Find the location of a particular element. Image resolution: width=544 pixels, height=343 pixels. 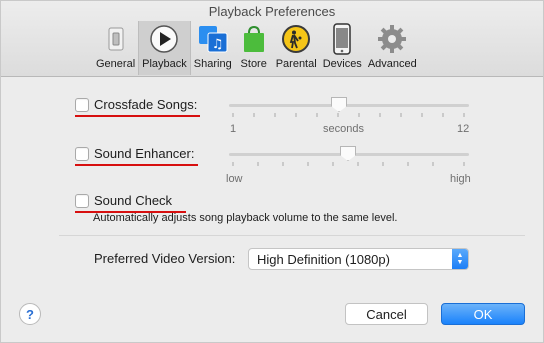

tab-playback: Playback is located at coordinates (164, 48).